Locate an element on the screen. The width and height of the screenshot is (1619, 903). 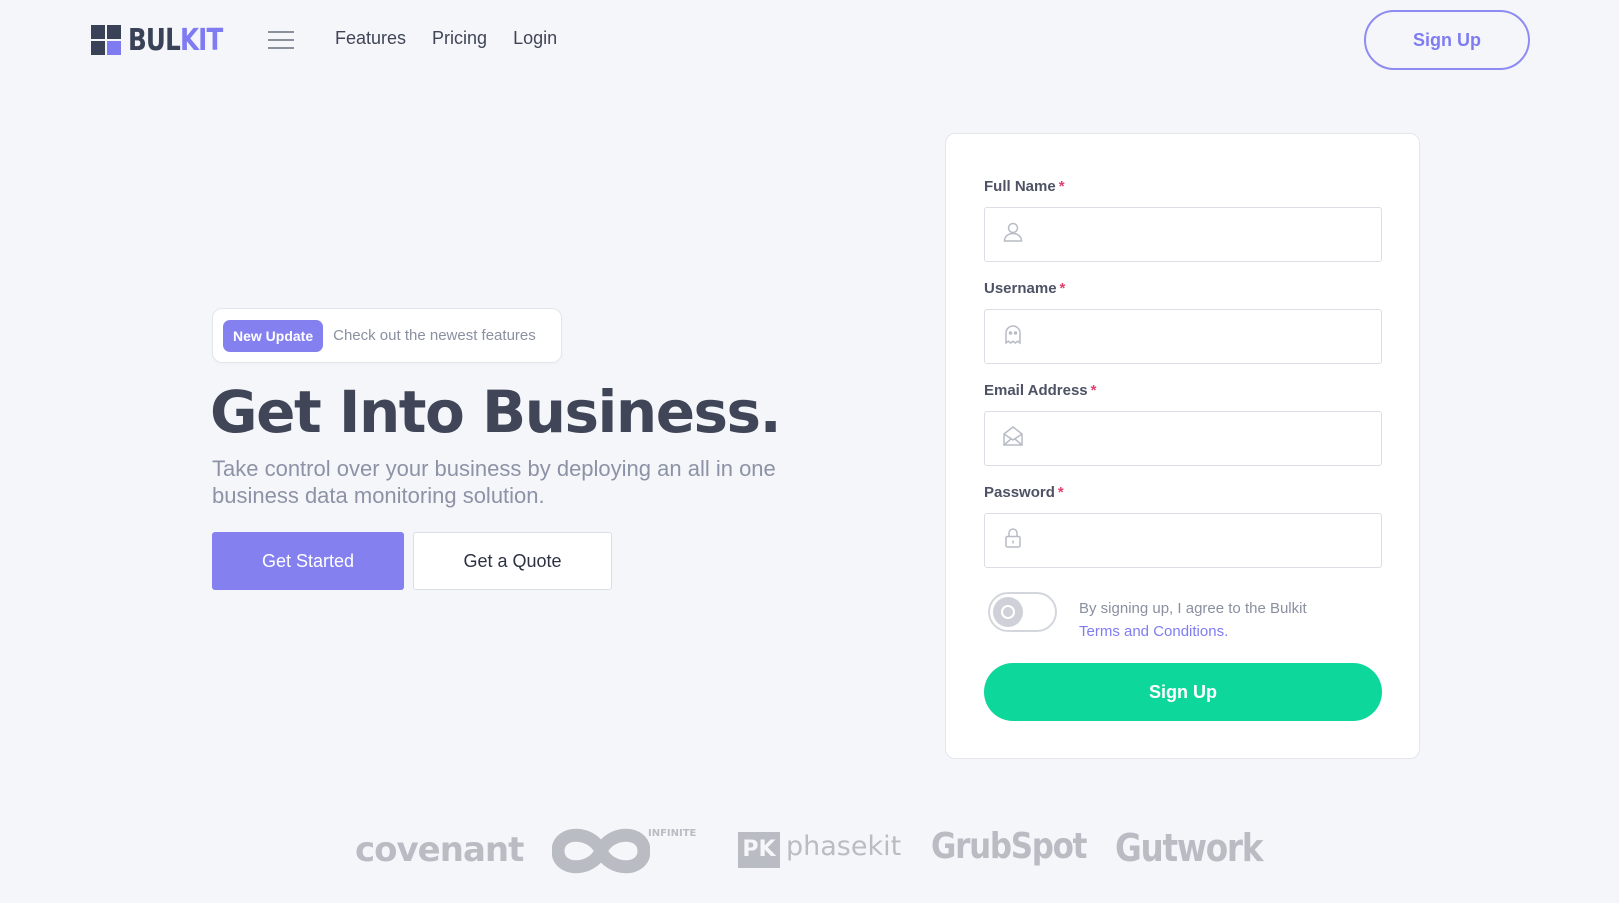
full-name-input is located at coordinates (1183, 234).